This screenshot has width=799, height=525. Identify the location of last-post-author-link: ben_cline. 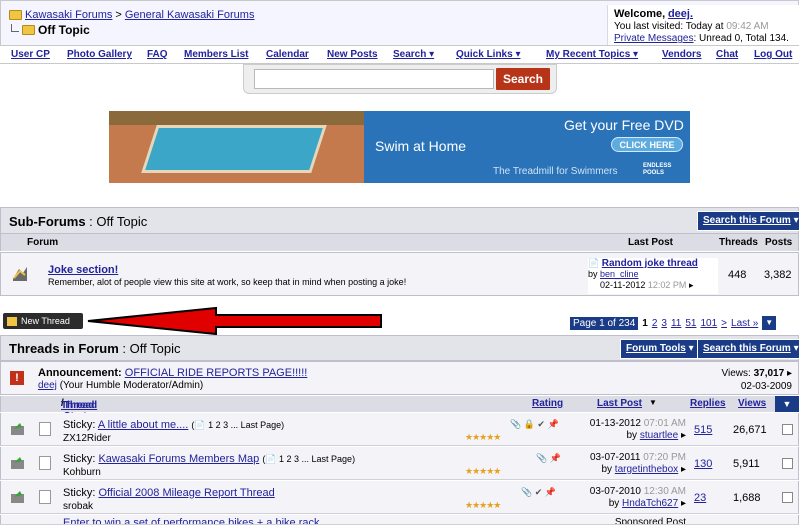
(619, 274).